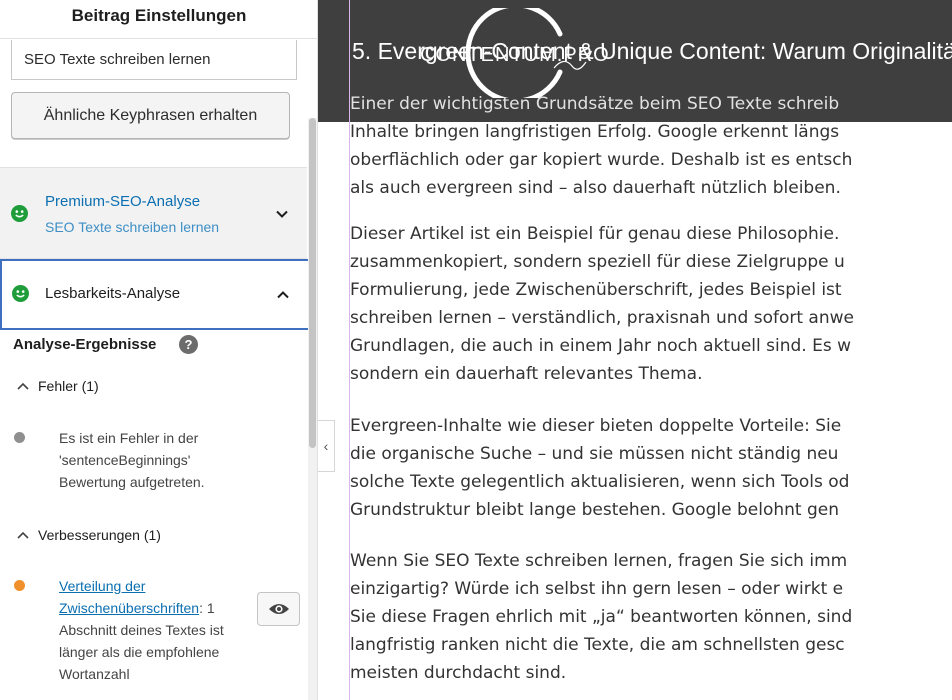 Image resolution: width=952 pixels, height=700 pixels. I want to click on improvements-group-toggle: Verbesserungen (1), so click(88, 535).